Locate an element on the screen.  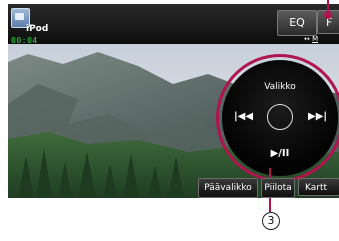
eq-button: EQ is located at coordinates (297, 23).